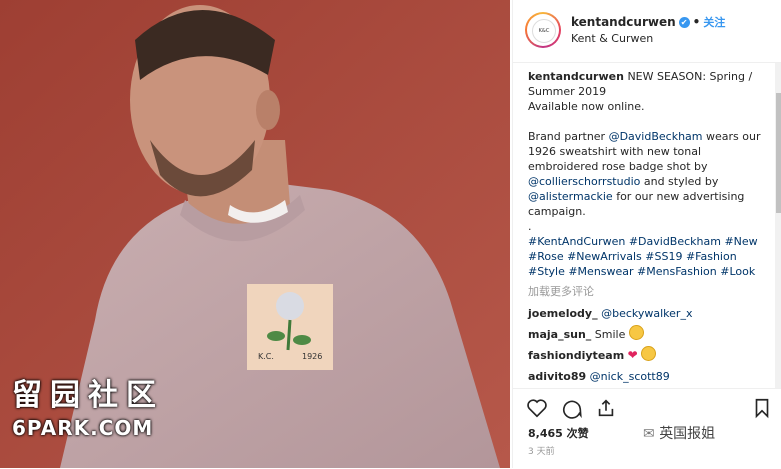 This screenshot has width=781, height=469. I want to click on verified-badge-icon: ✔, so click(684, 22).